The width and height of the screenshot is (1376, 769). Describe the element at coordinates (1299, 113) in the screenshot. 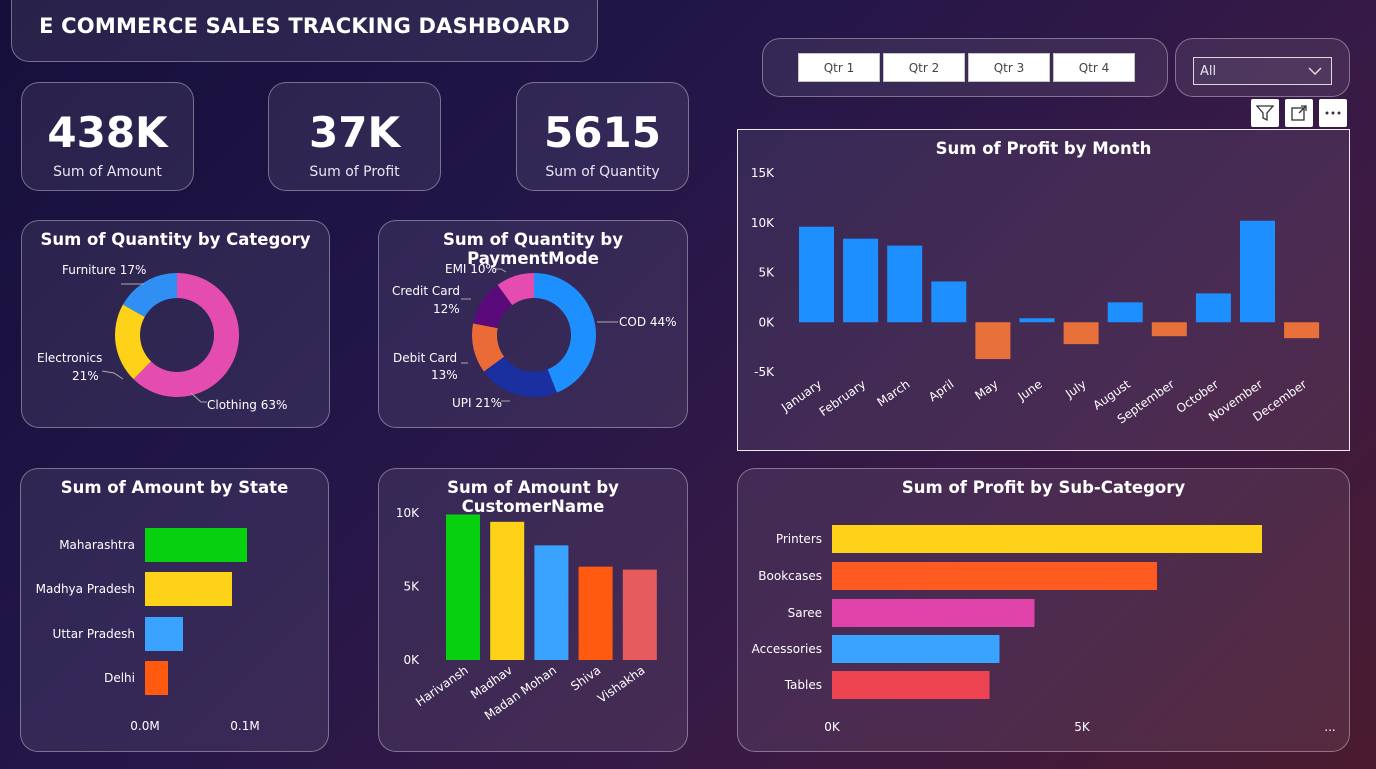

I see `focus-mode-icon` at that location.